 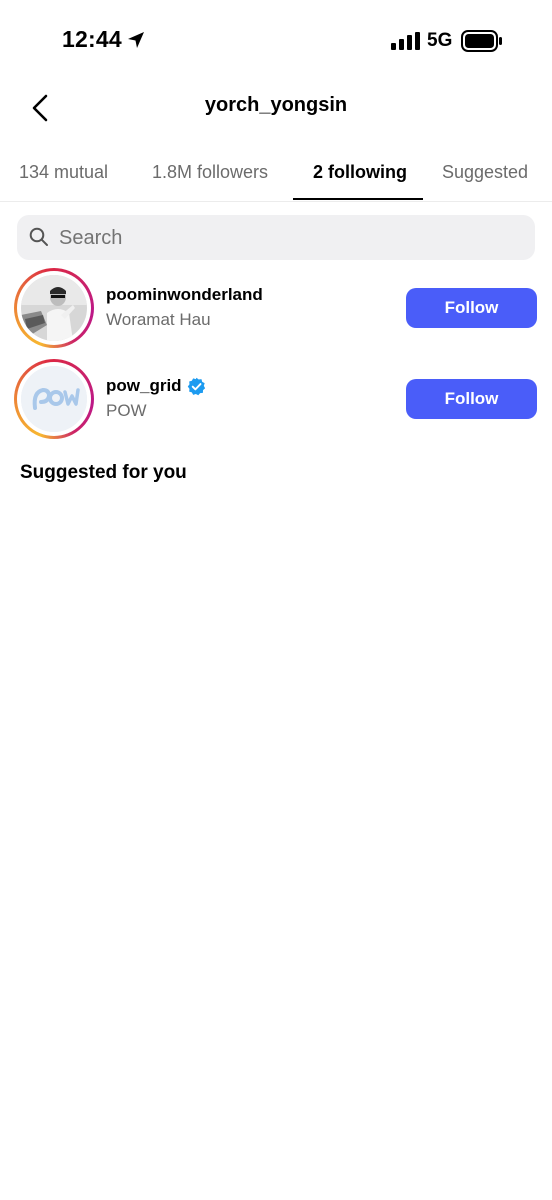 What do you see at coordinates (196, 389) in the screenshot?
I see `verified-badge-icon` at bounding box center [196, 389].